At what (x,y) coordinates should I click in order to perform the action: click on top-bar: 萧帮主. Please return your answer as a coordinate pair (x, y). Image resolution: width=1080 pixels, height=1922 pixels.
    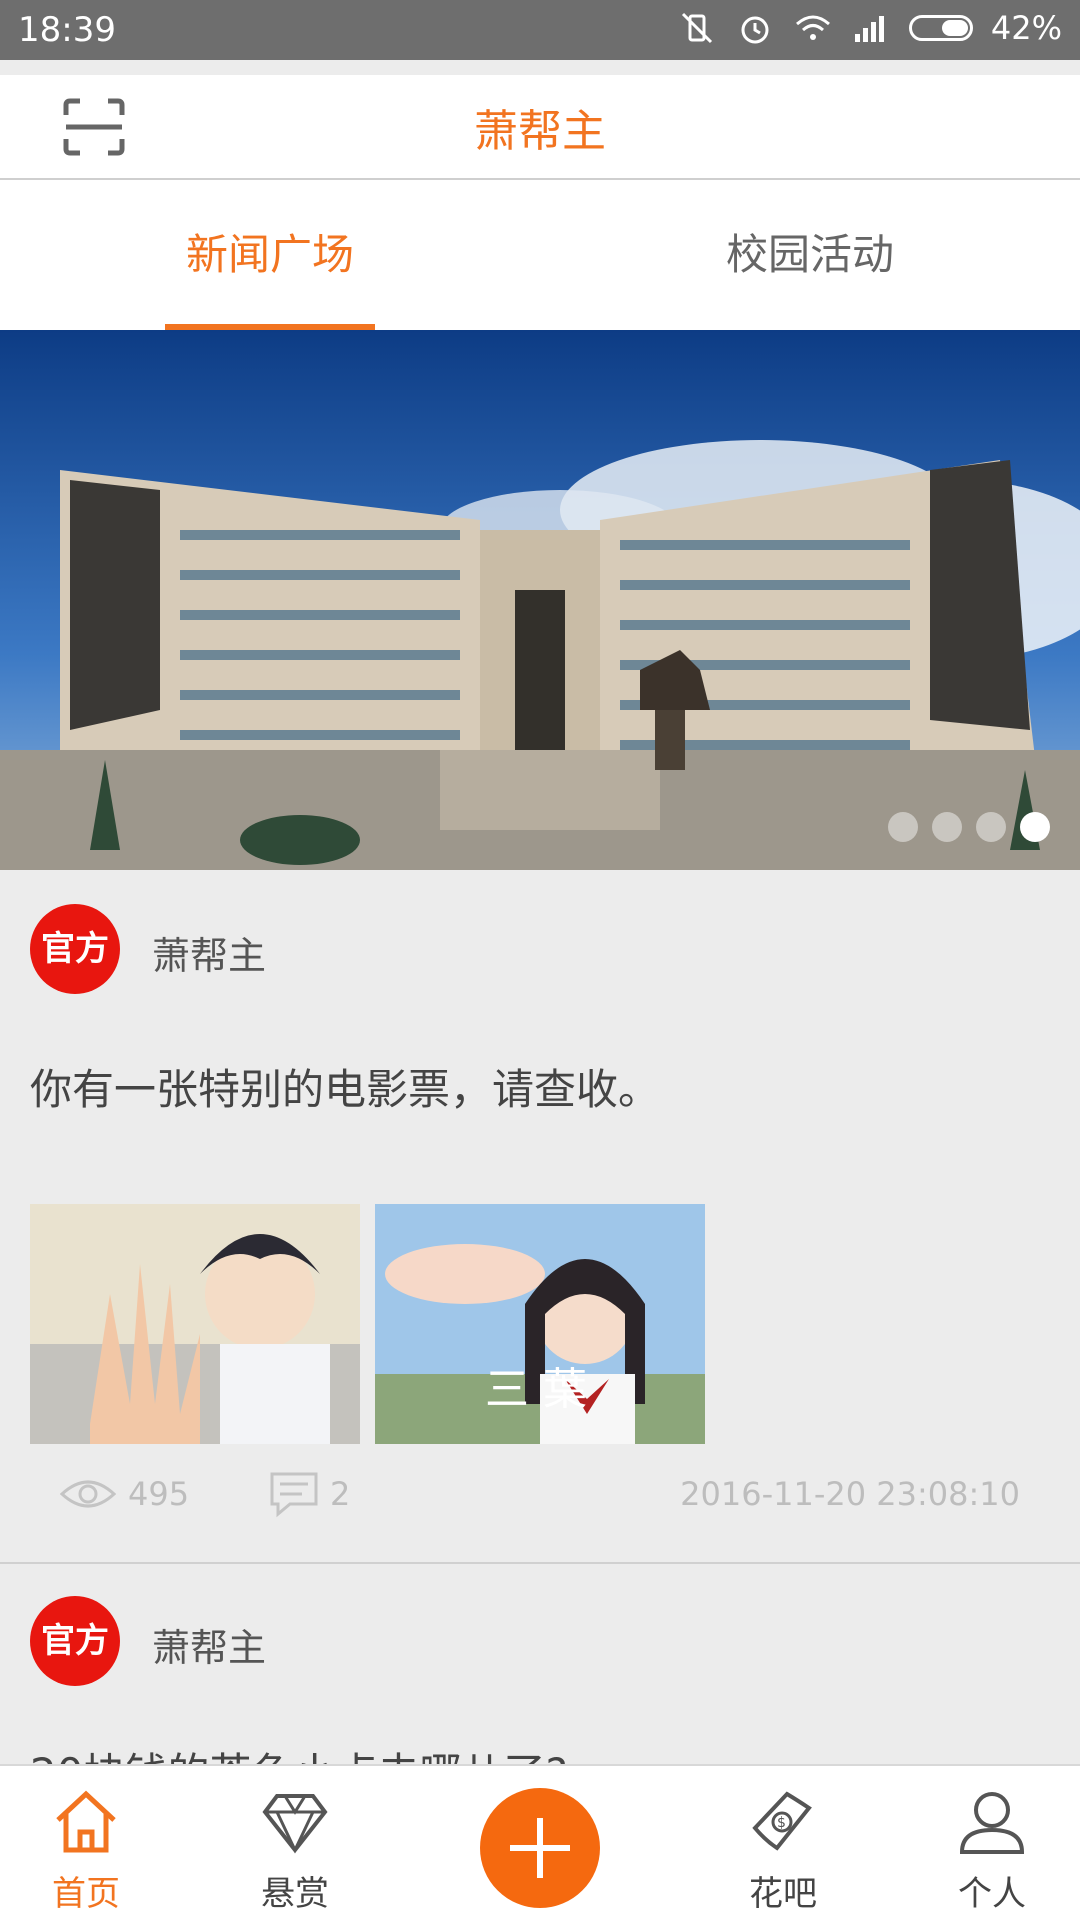
    Looking at the image, I should click on (540, 127).